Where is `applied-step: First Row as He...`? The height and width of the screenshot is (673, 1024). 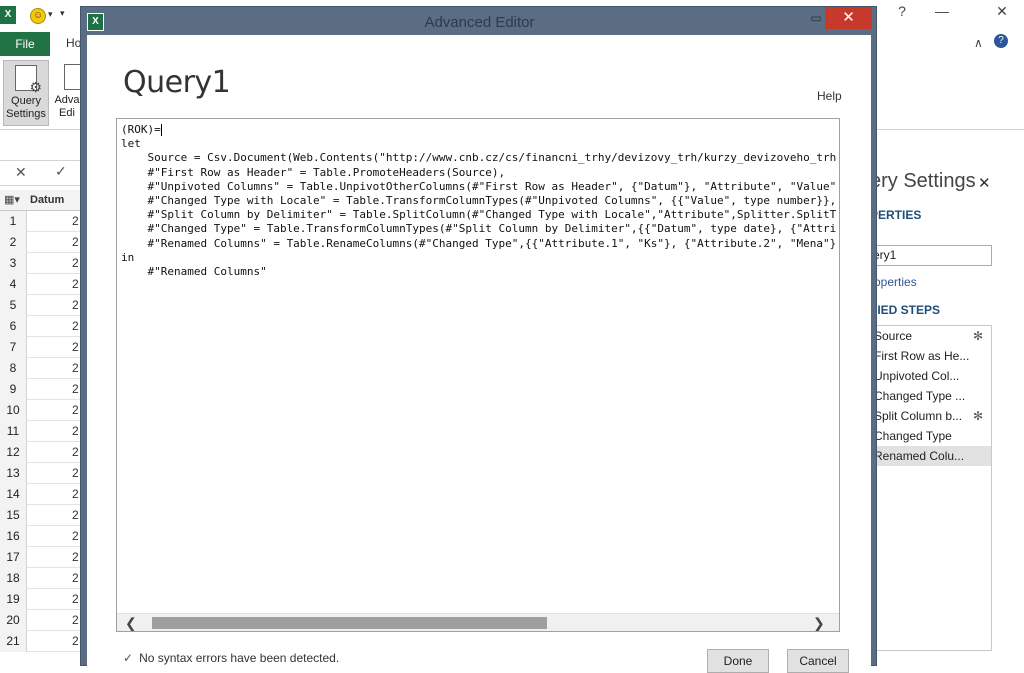 applied-step: First Row as He... is located at coordinates (930, 356).